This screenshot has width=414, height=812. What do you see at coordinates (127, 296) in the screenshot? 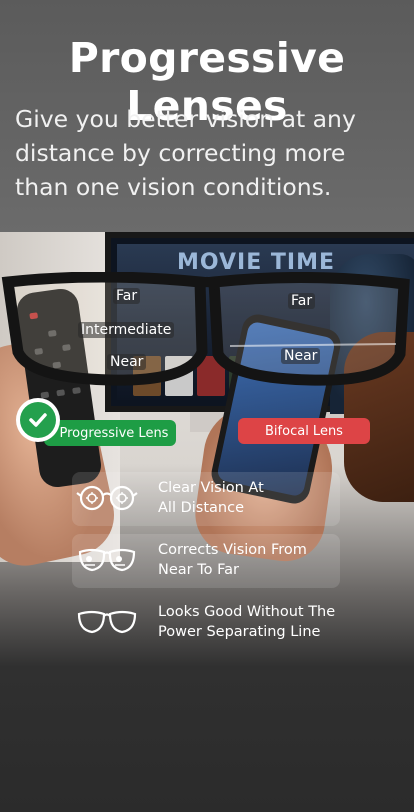
I see `progressive-far-label: Far` at bounding box center [127, 296].